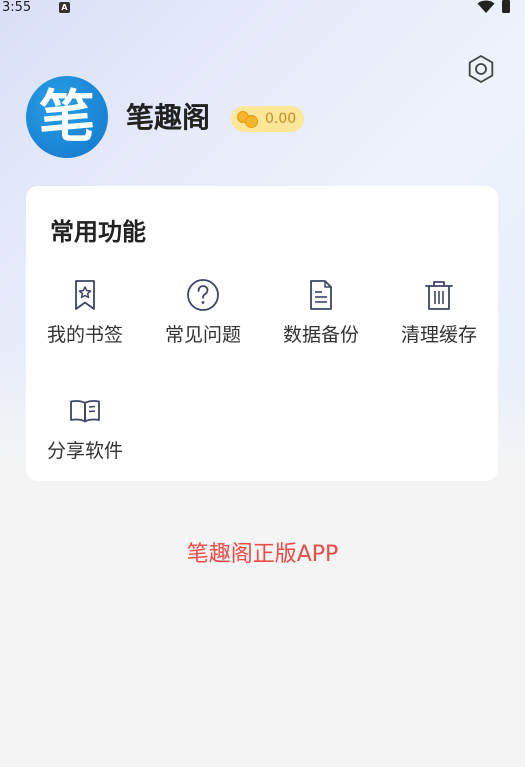 This screenshot has width=525, height=767. I want to click on wifi-icon, so click(486, 6).